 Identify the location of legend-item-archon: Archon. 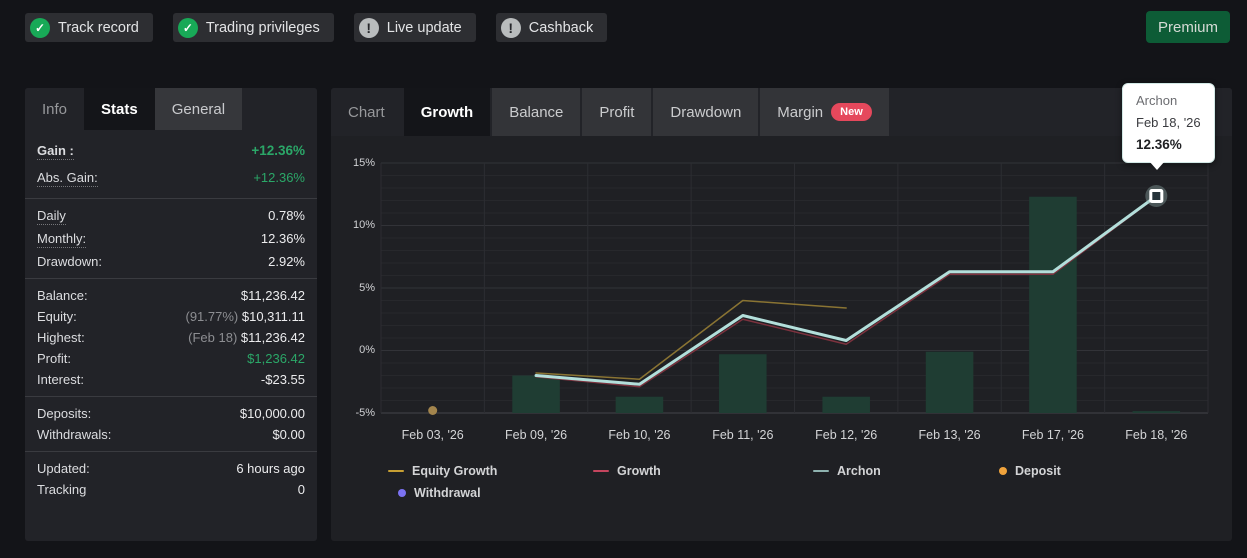
(847, 471).